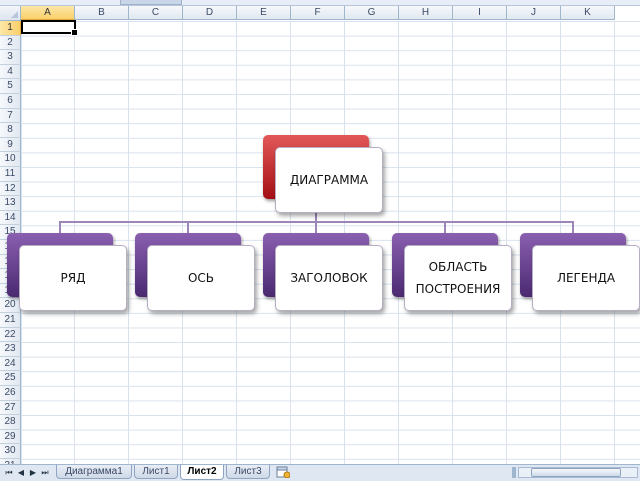 The width and height of the screenshot is (640, 481). I want to click on sheet-tab-diagramma1: Диаграмма1, so click(94, 472).